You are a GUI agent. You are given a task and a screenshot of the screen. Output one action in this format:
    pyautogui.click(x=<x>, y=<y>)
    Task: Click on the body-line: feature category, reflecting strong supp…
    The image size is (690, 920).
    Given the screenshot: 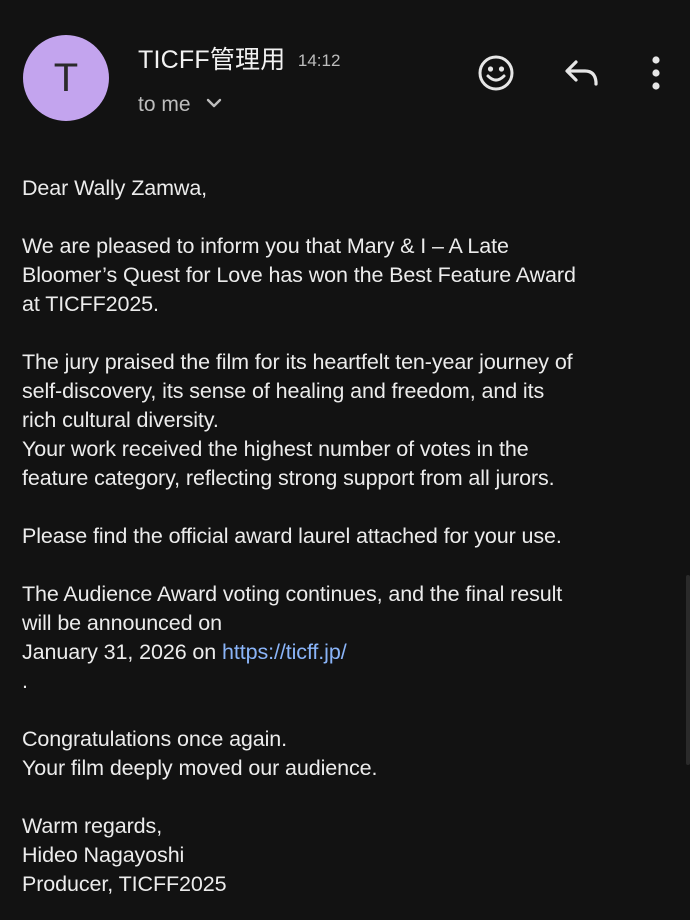 What is the action you would take?
    pyautogui.click(x=288, y=478)
    